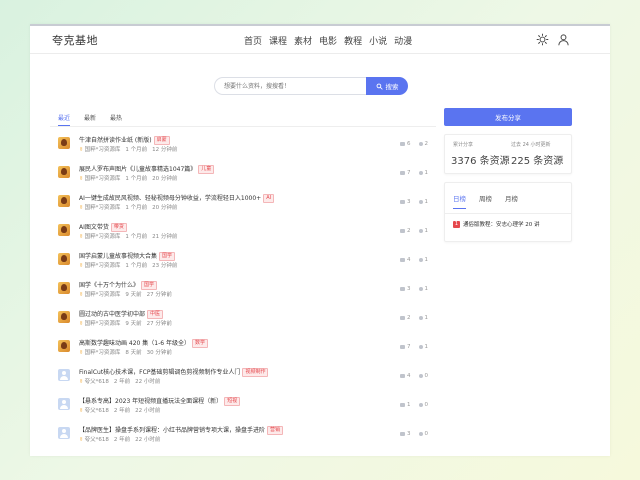 The width and height of the screenshot is (640, 480). I want to click on tab-monthly: 月榜, so click(511, 201).